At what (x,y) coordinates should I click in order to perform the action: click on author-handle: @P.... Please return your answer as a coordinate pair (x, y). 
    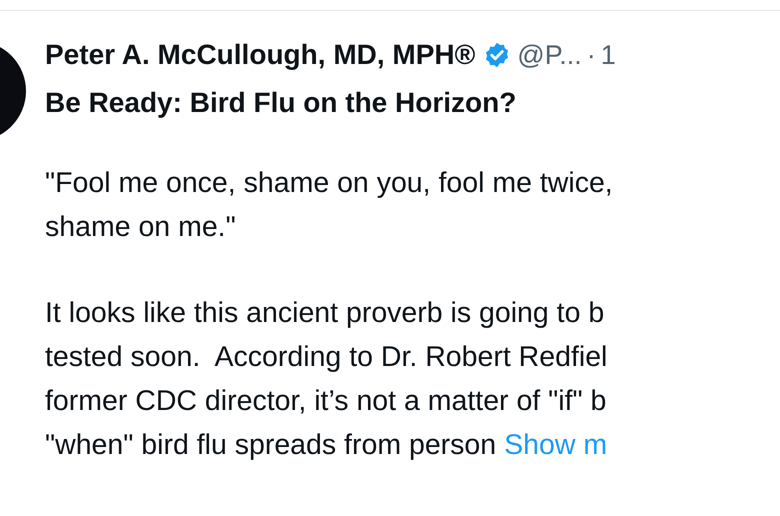
    Looking at the image, I should click on (549, 55).